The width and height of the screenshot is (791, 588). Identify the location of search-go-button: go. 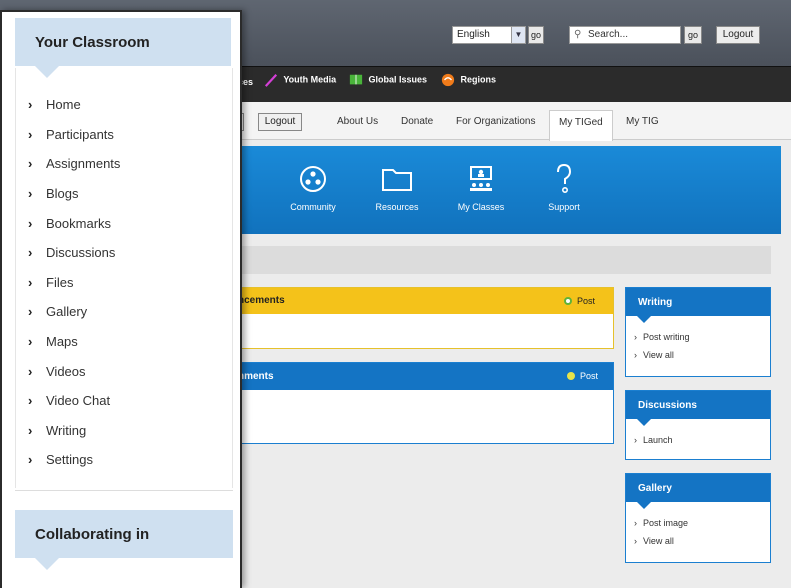
(693, 35).